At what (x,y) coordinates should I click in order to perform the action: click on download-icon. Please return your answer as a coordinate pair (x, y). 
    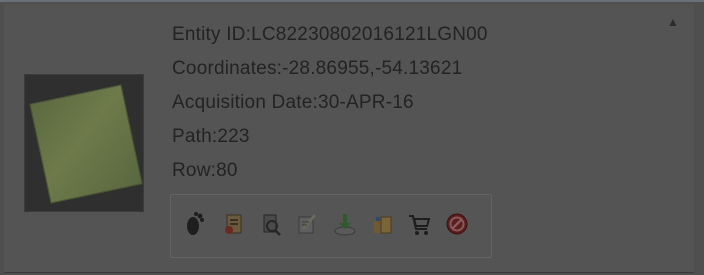
    Looking at the image, I should click on (345, 224).